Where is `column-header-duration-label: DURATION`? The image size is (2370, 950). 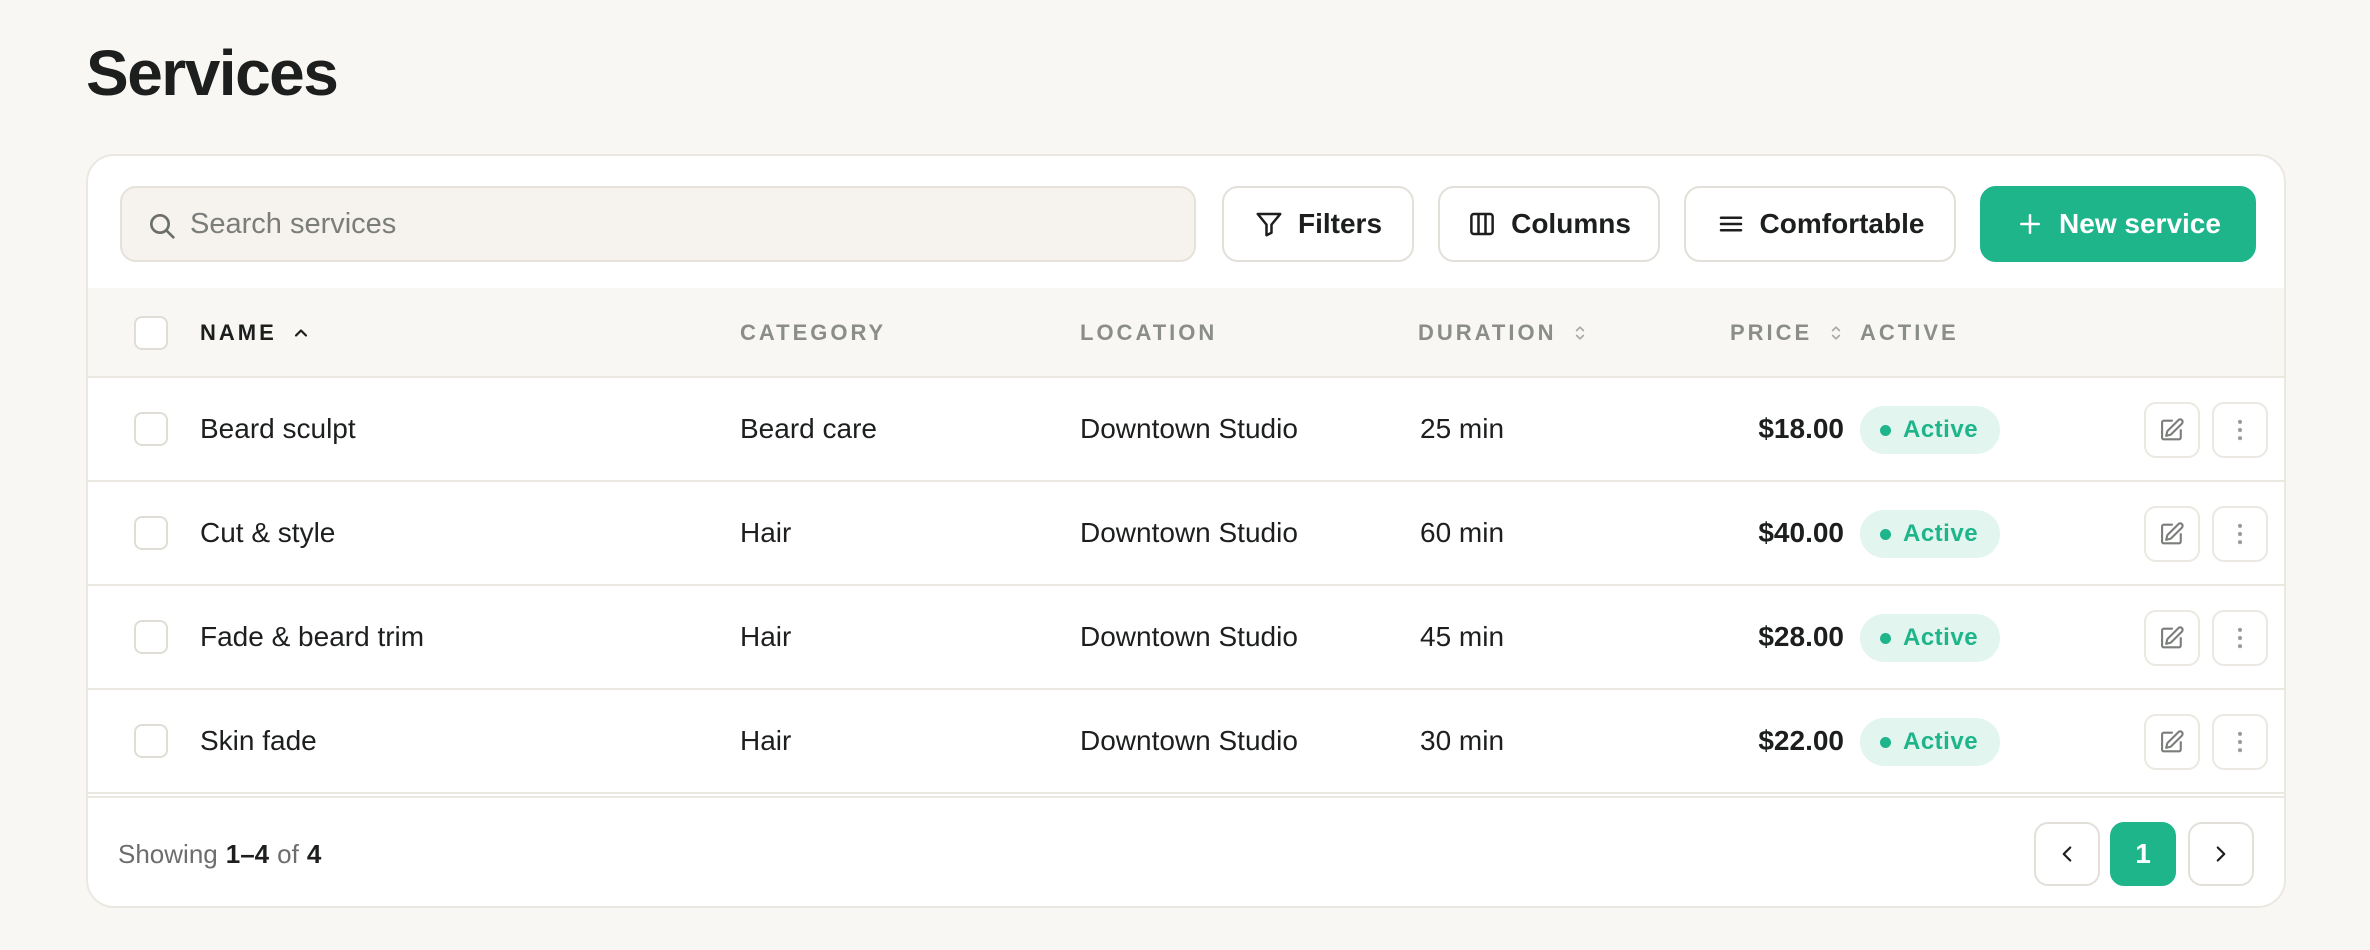
column-header-duration-label: DURATION is located at coordinates (1487, 332).